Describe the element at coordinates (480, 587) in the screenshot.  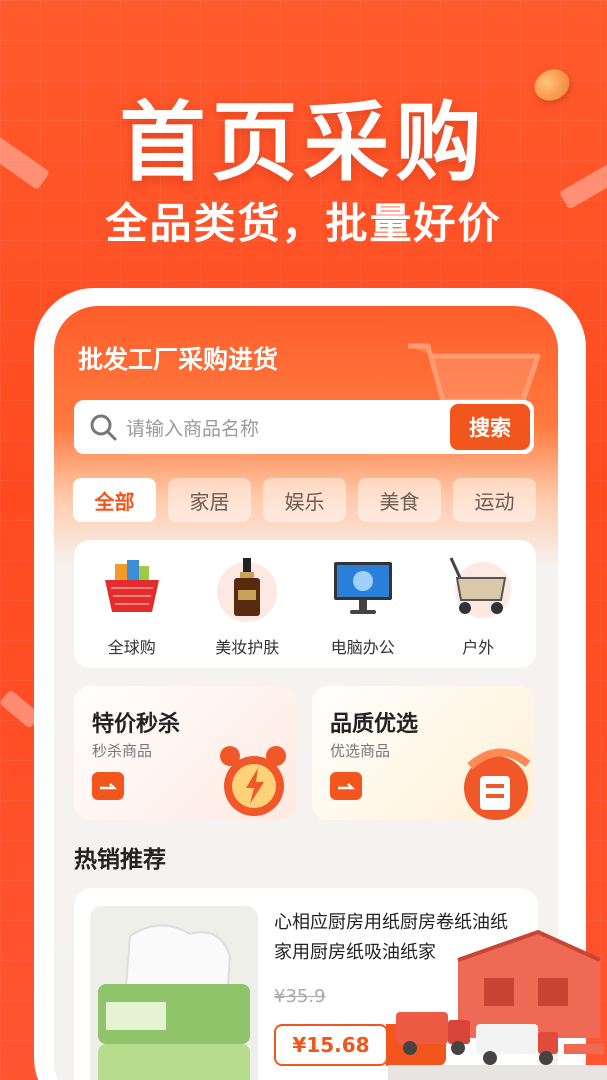
I see `camping-wagon-icon` at that location.